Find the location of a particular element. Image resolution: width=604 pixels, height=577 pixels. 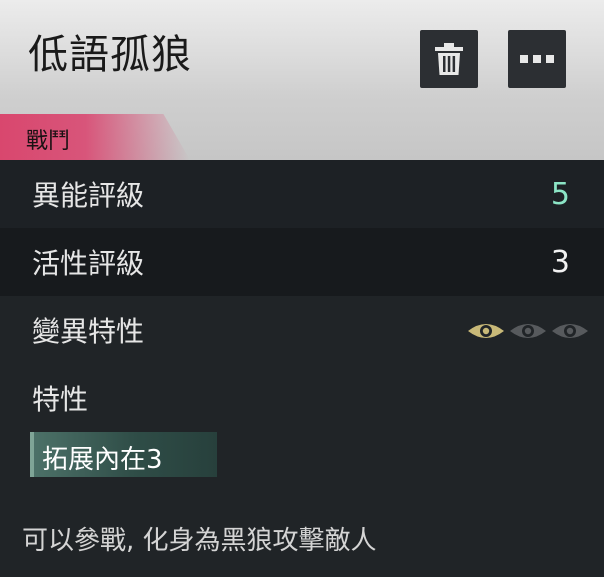

more-options-button is located at coordinates (537, 59).